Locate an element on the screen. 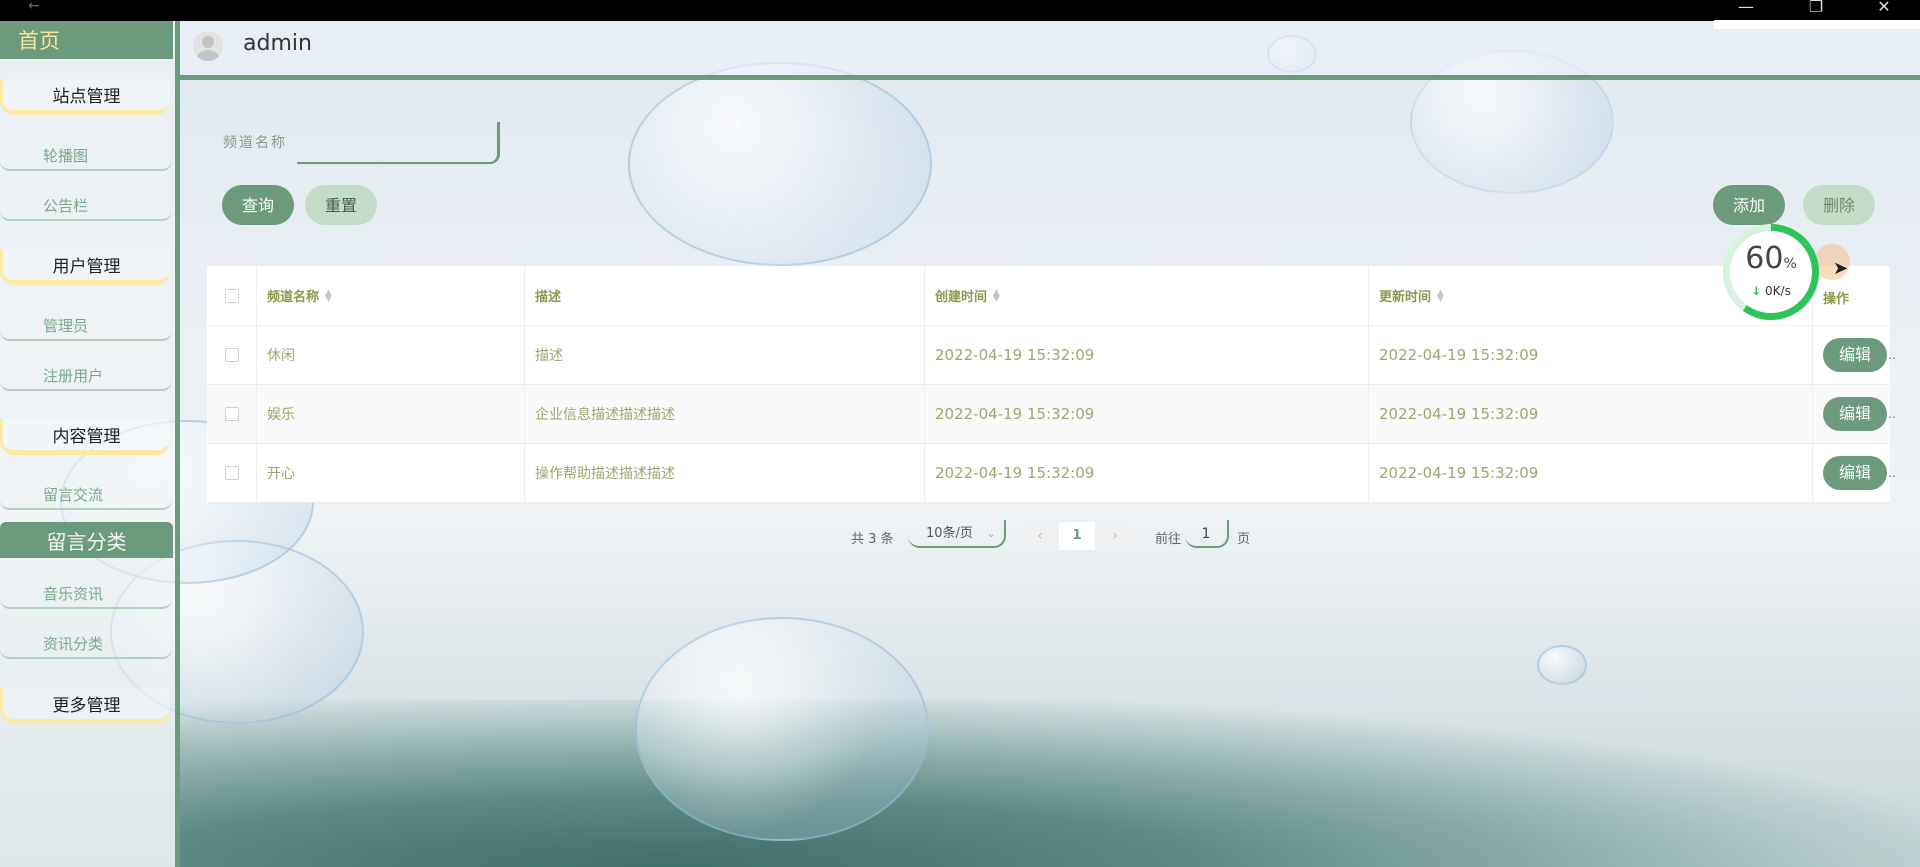 The height and width of the screenshot is (867, 1920). sidebar-item-notice: 公告栏 is located at coordinates (86, 206).